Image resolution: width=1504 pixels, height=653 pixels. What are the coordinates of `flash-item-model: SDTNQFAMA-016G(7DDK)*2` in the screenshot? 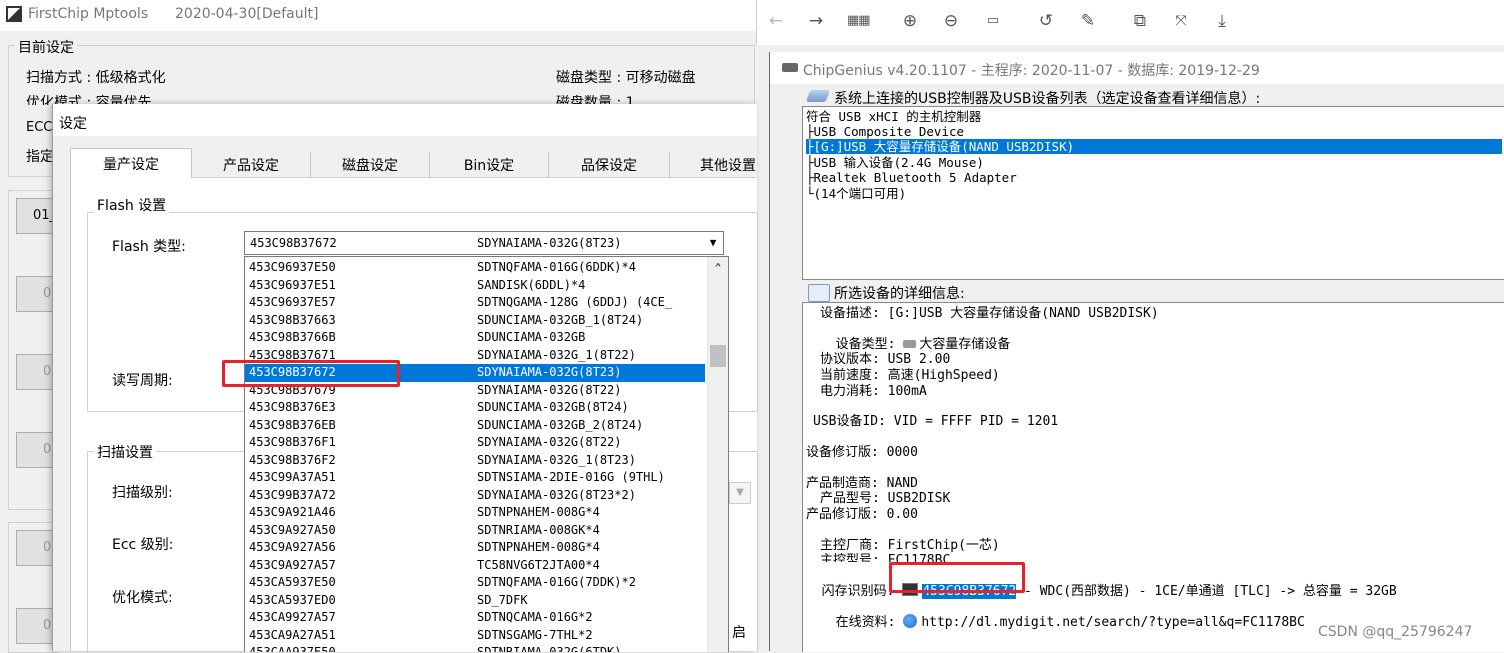 It's located at (556, 582).